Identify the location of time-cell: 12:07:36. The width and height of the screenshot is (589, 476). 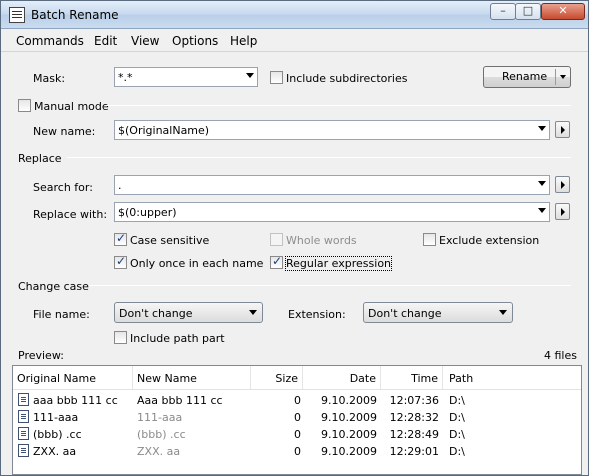
(414, 400).